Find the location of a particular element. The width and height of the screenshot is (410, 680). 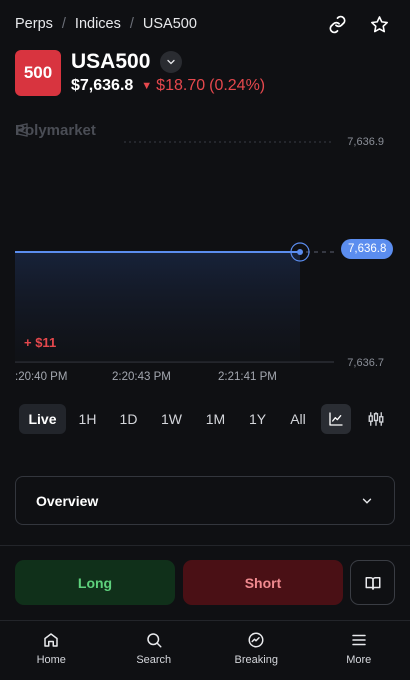

timeframe-1w: 1W is located at coordinates (171, 419).